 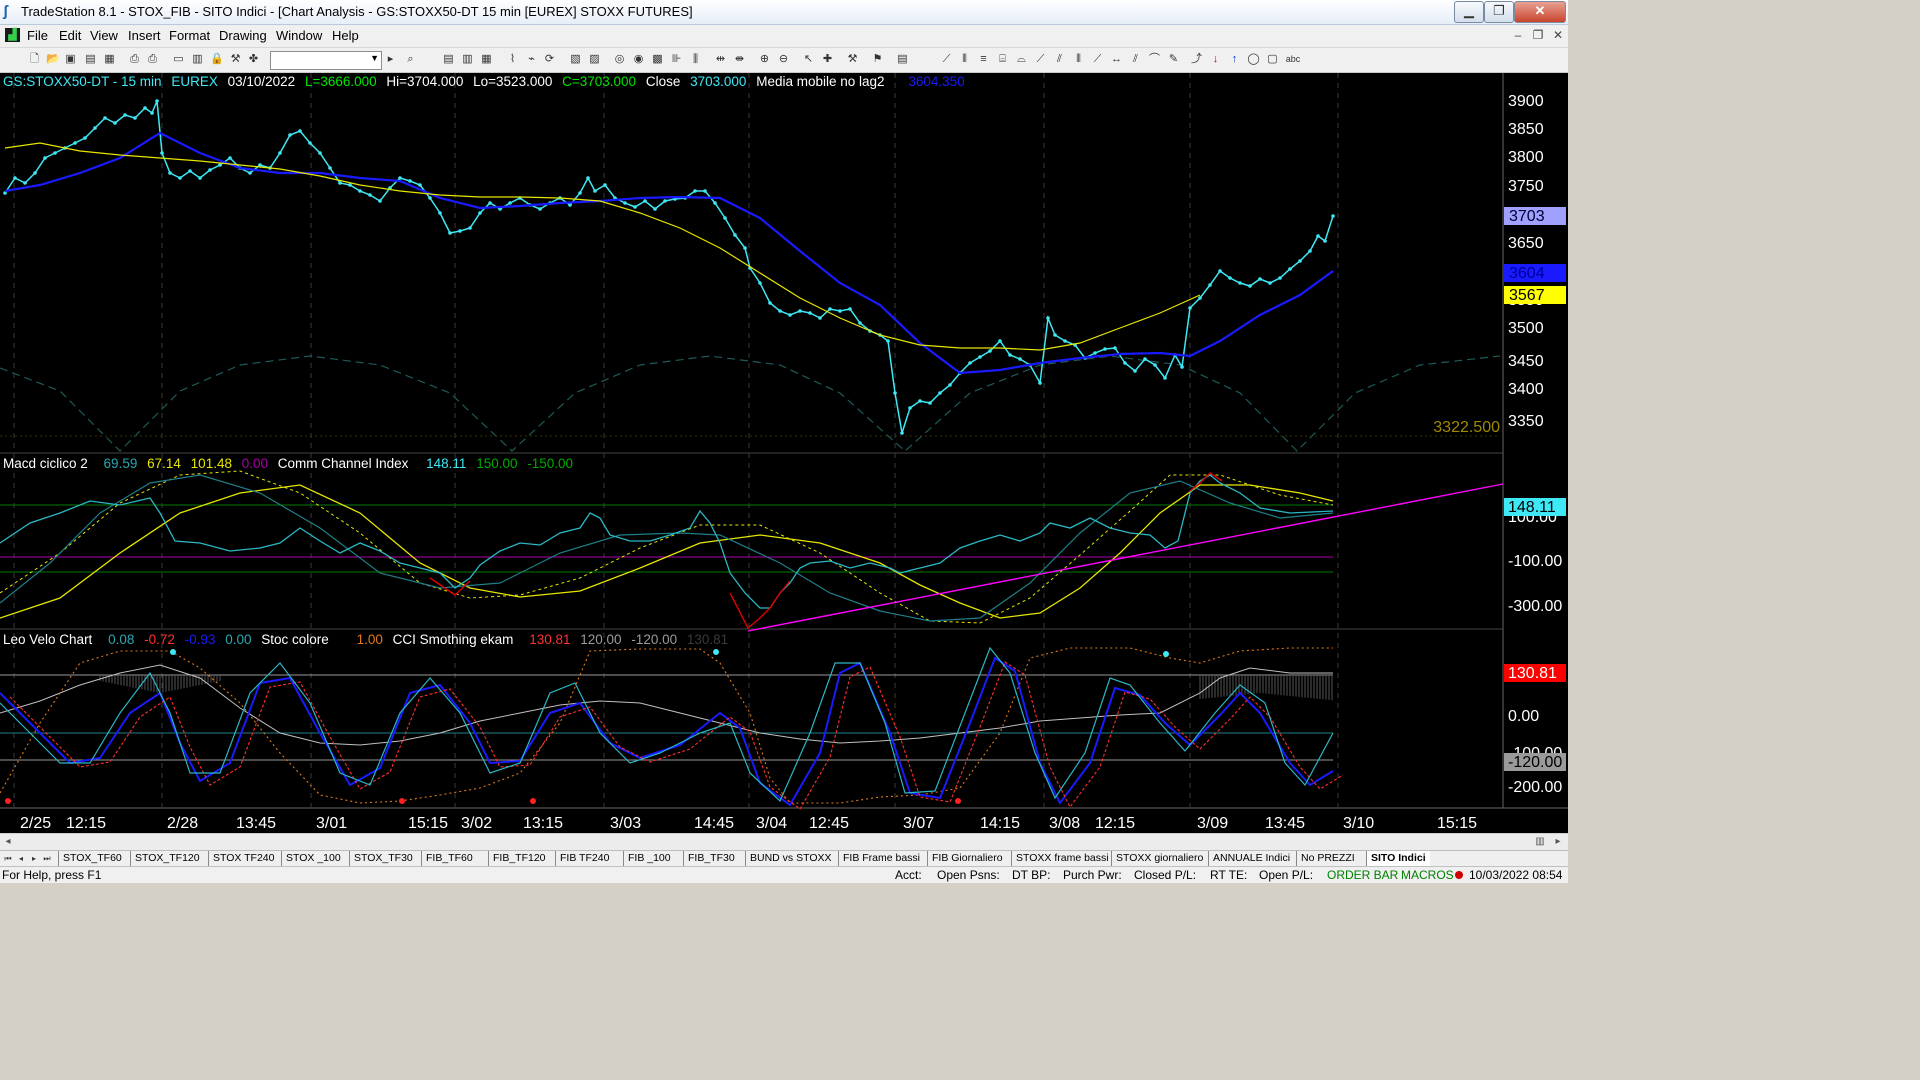 I want to click on arc-fib-icon: ⌒, so click(x=1154, y=59).